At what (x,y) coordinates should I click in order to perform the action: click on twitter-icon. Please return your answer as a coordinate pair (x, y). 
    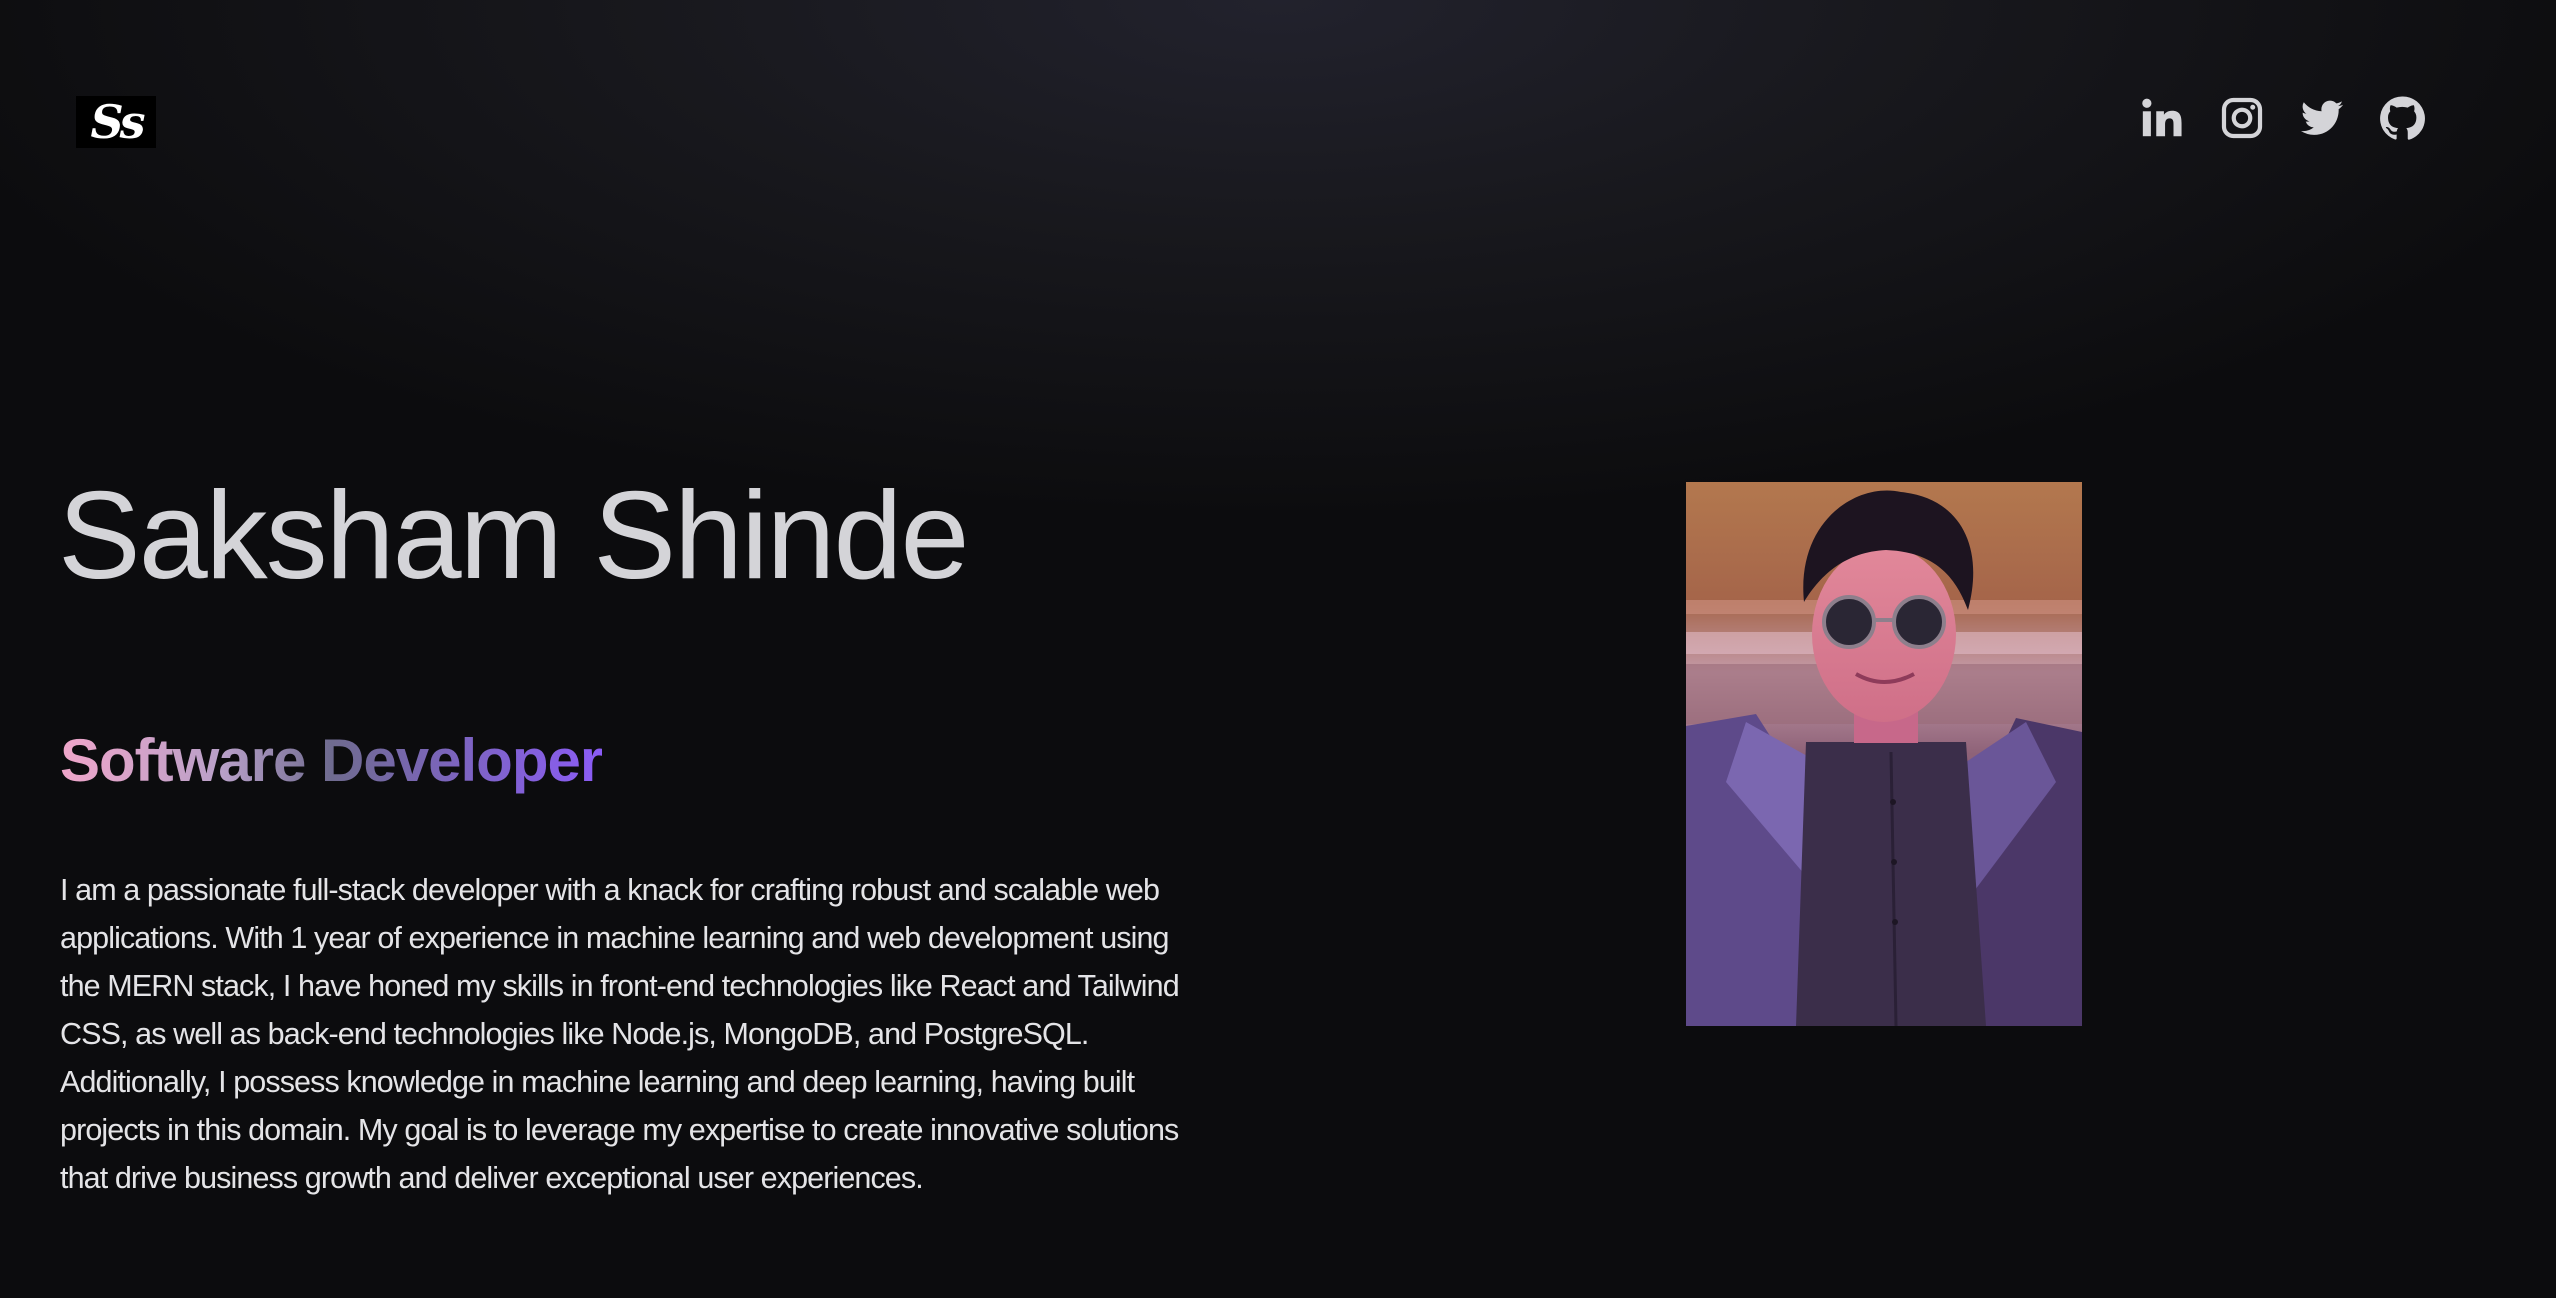
    Looking at the image, I should click on (2322, 117).